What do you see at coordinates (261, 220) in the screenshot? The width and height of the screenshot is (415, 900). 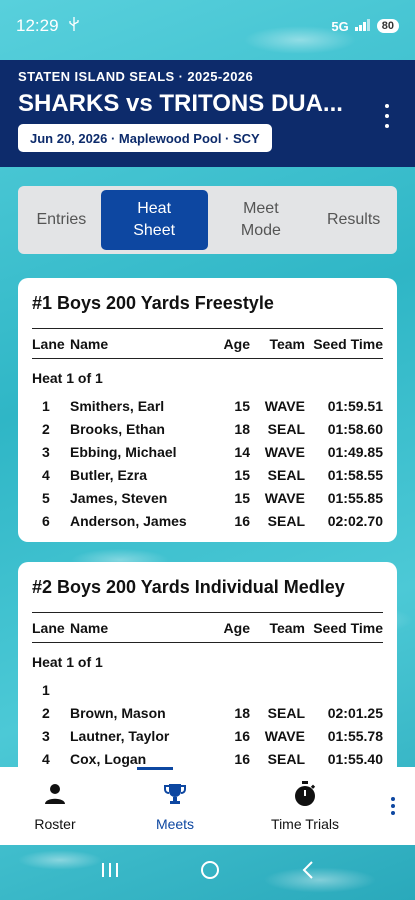 I see `tab-meet-mode: Meet Mode` at bounding box center [261, 220].